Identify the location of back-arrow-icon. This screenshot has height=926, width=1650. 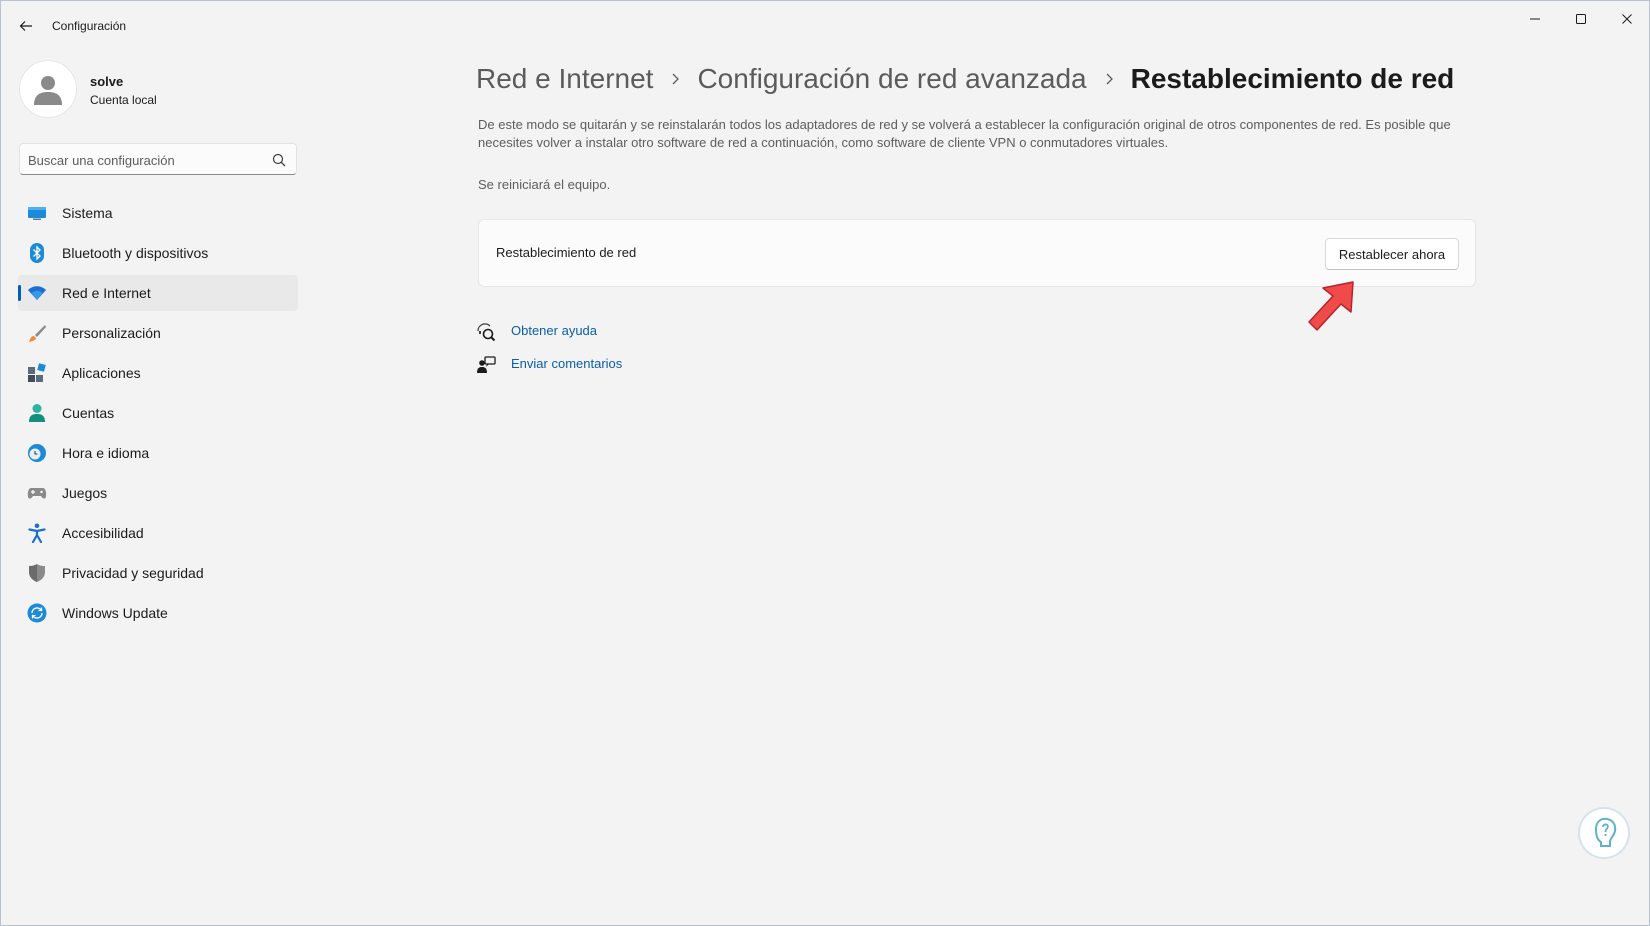
(25, 26).